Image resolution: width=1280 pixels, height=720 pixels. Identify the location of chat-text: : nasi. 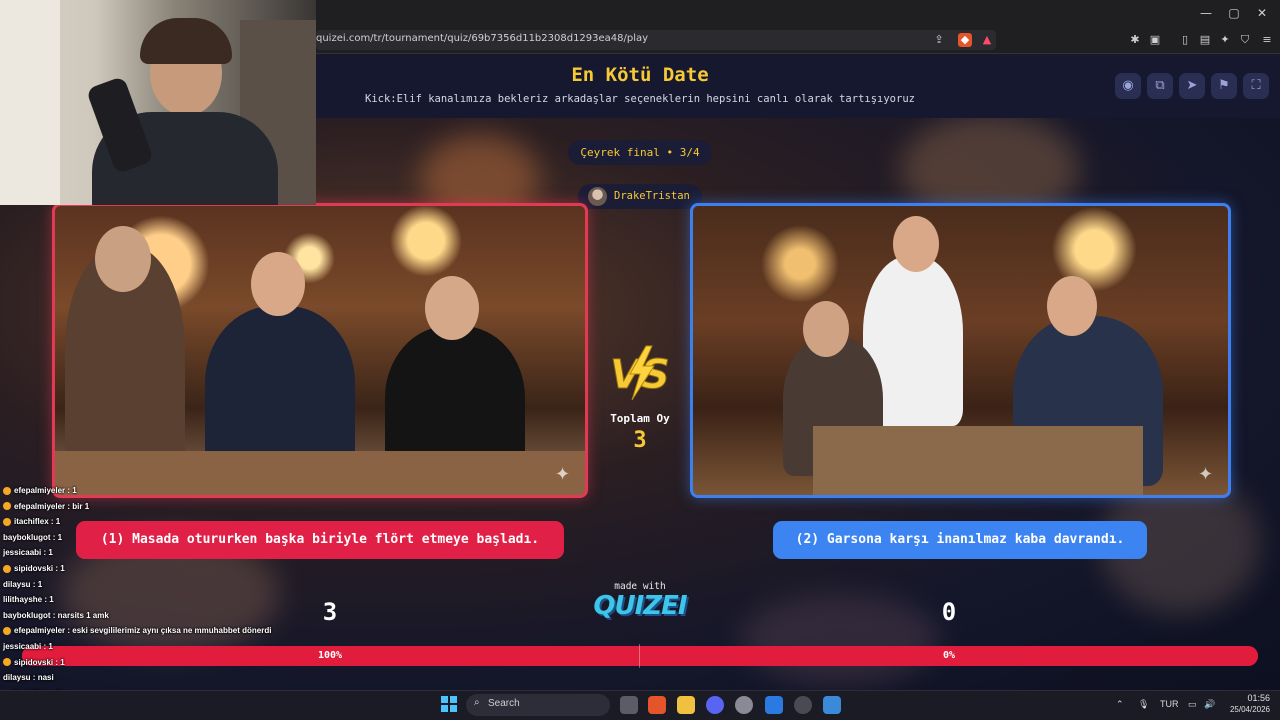
(42, 678).